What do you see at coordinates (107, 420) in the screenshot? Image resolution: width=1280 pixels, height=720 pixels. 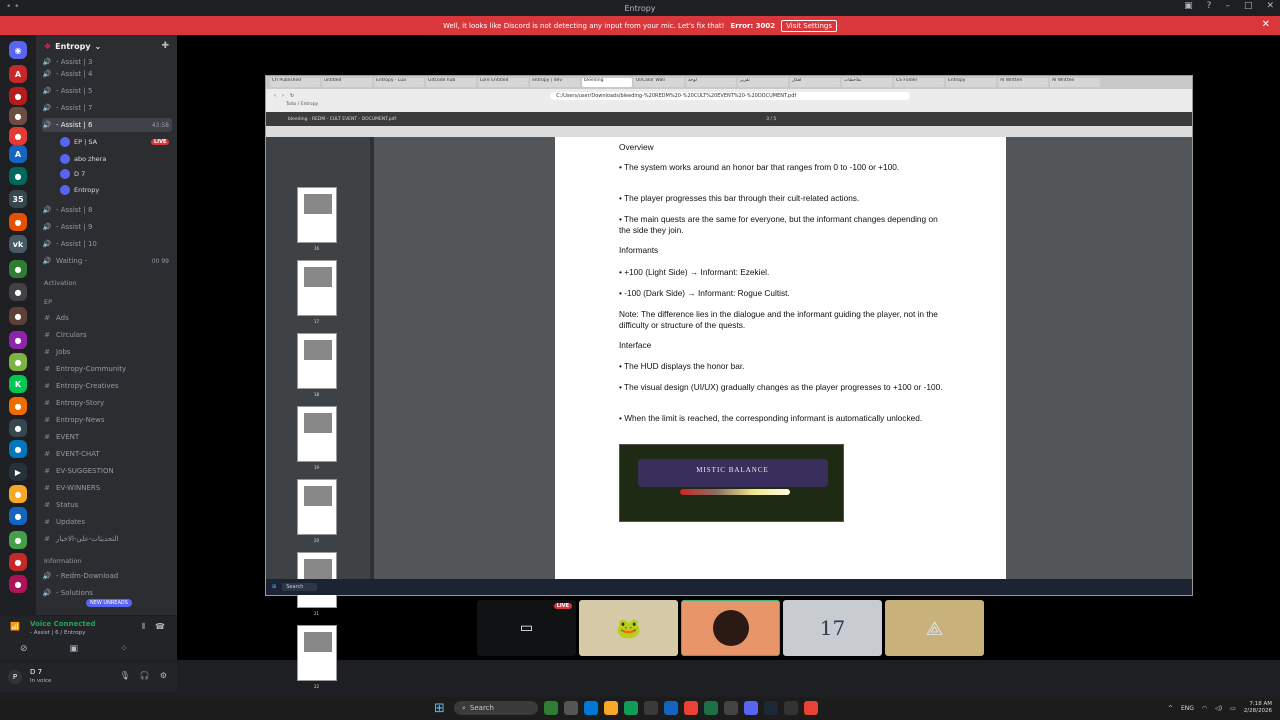 I see `text-channel: # Entropy-News` at bounding box center [107, 420].